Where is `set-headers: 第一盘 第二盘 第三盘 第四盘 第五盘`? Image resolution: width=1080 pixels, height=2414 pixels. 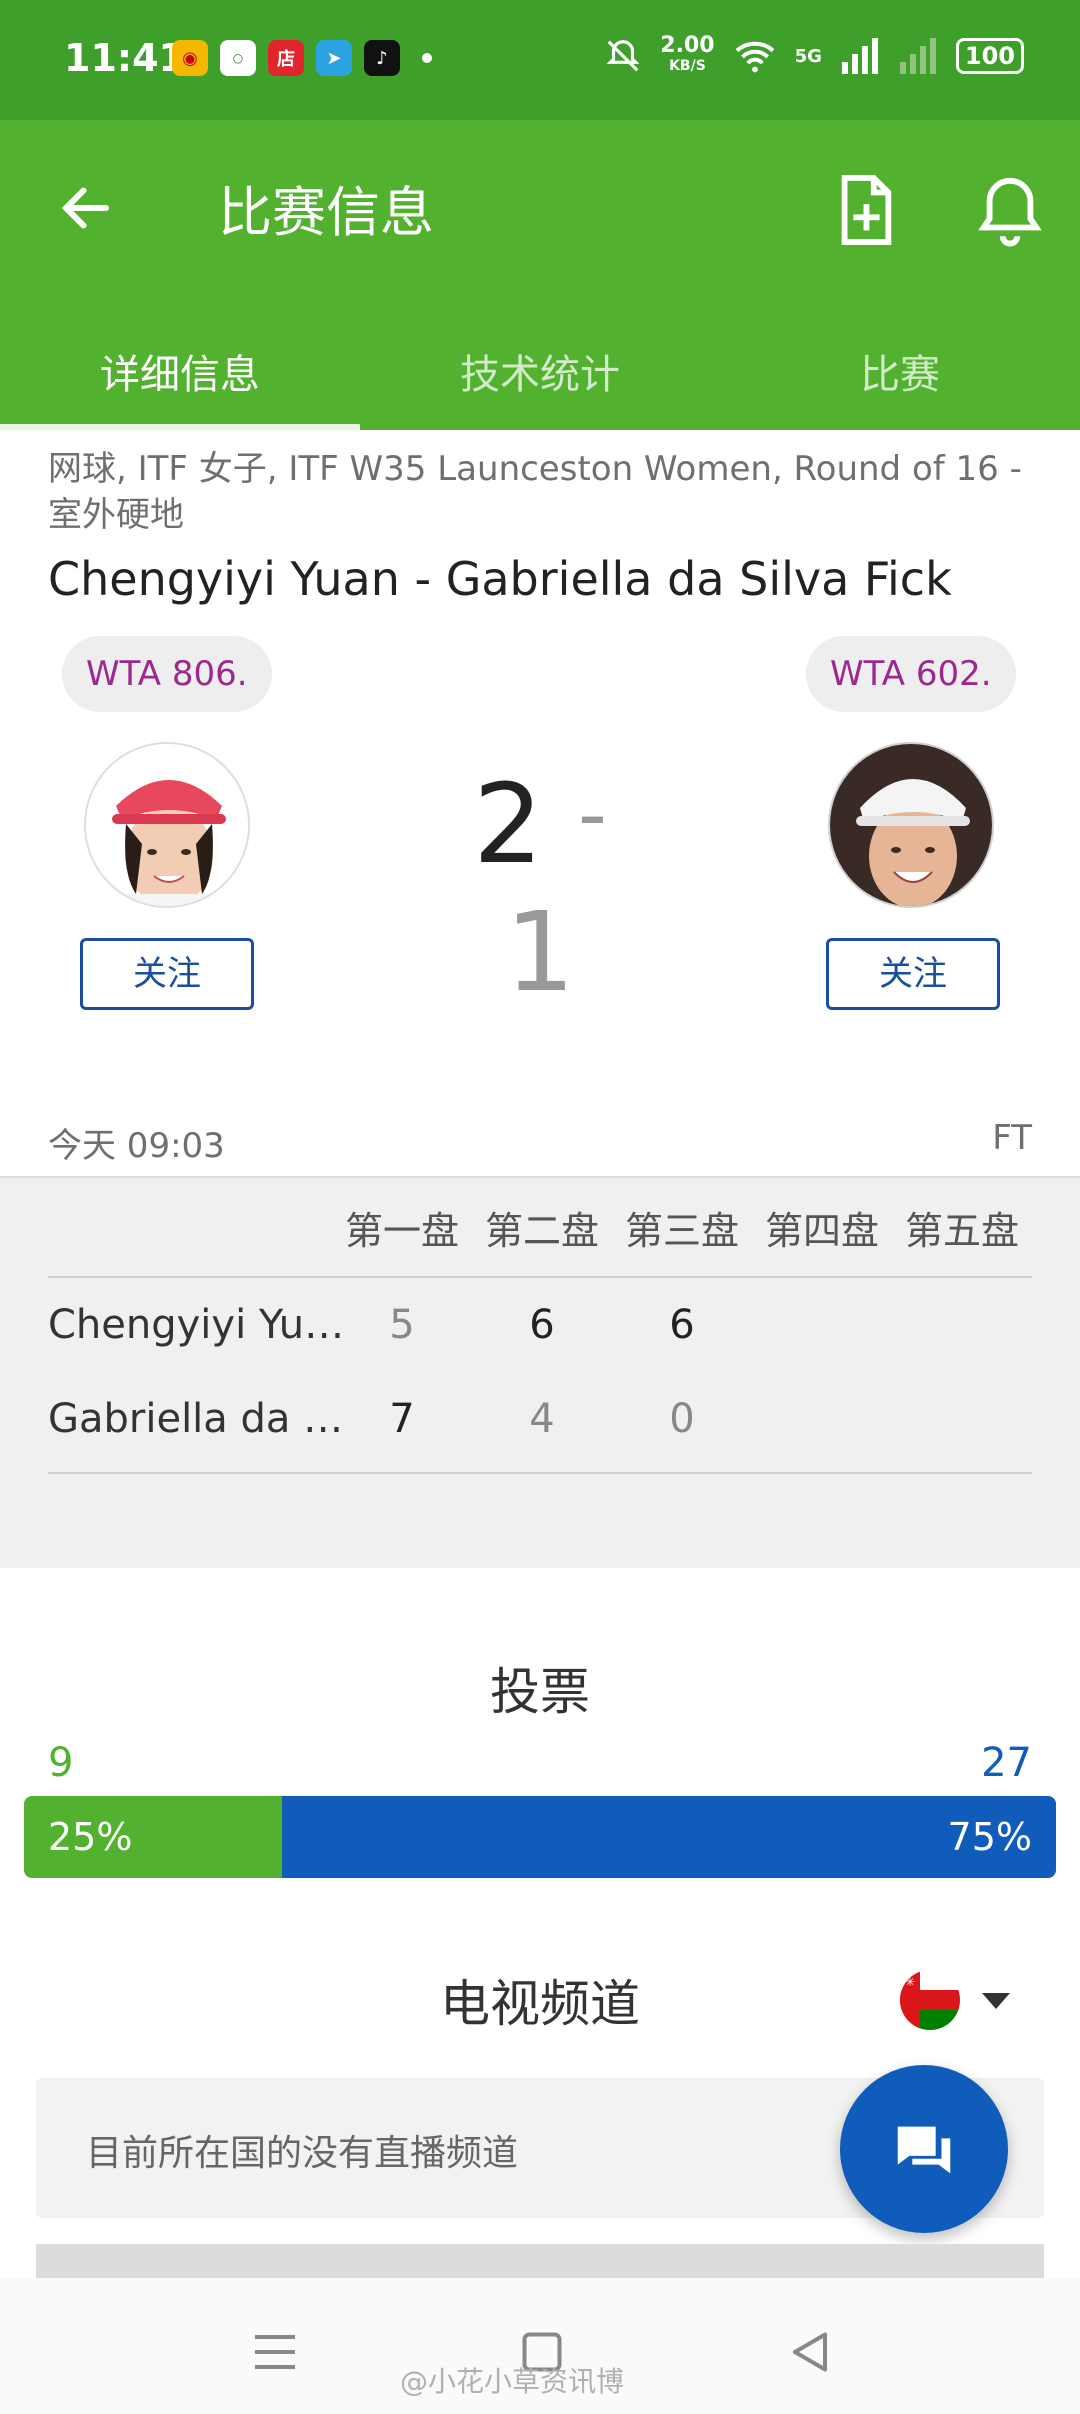 set-headers: 第一盘 第二盘 第三盘 第四盘 第五盘 is located at coordinates (682, 1227).